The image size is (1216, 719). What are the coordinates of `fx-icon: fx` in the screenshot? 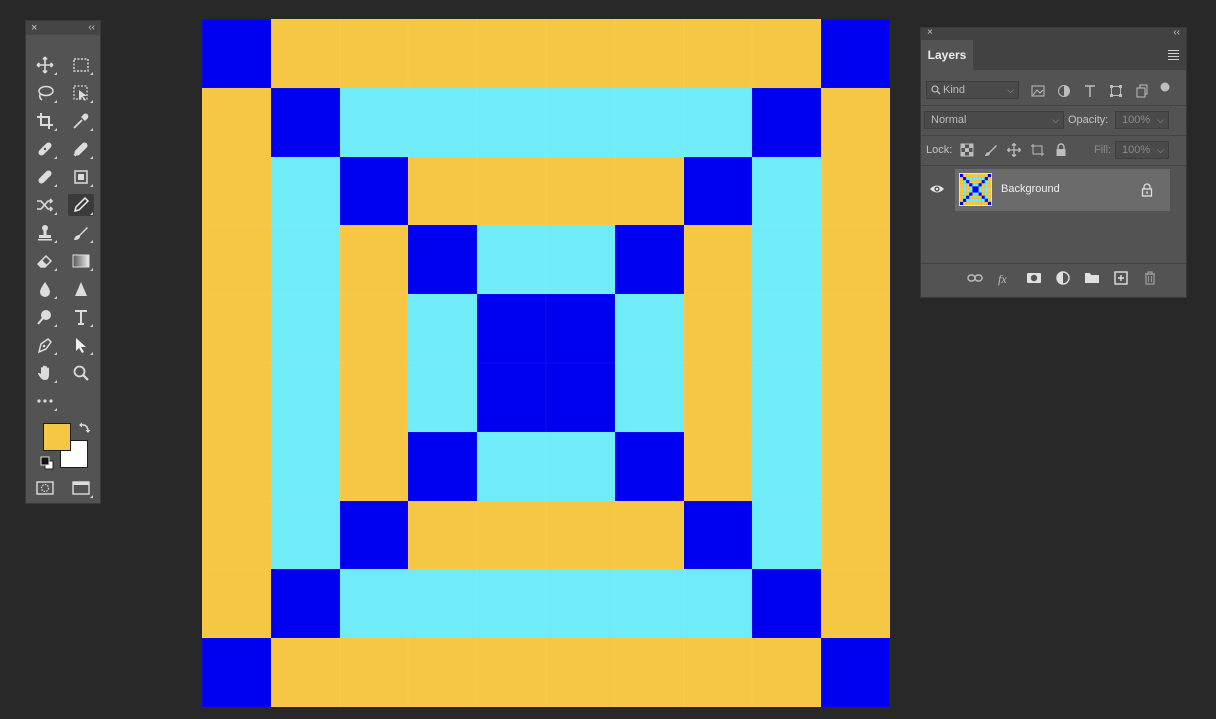 It's located at (1005, 278).